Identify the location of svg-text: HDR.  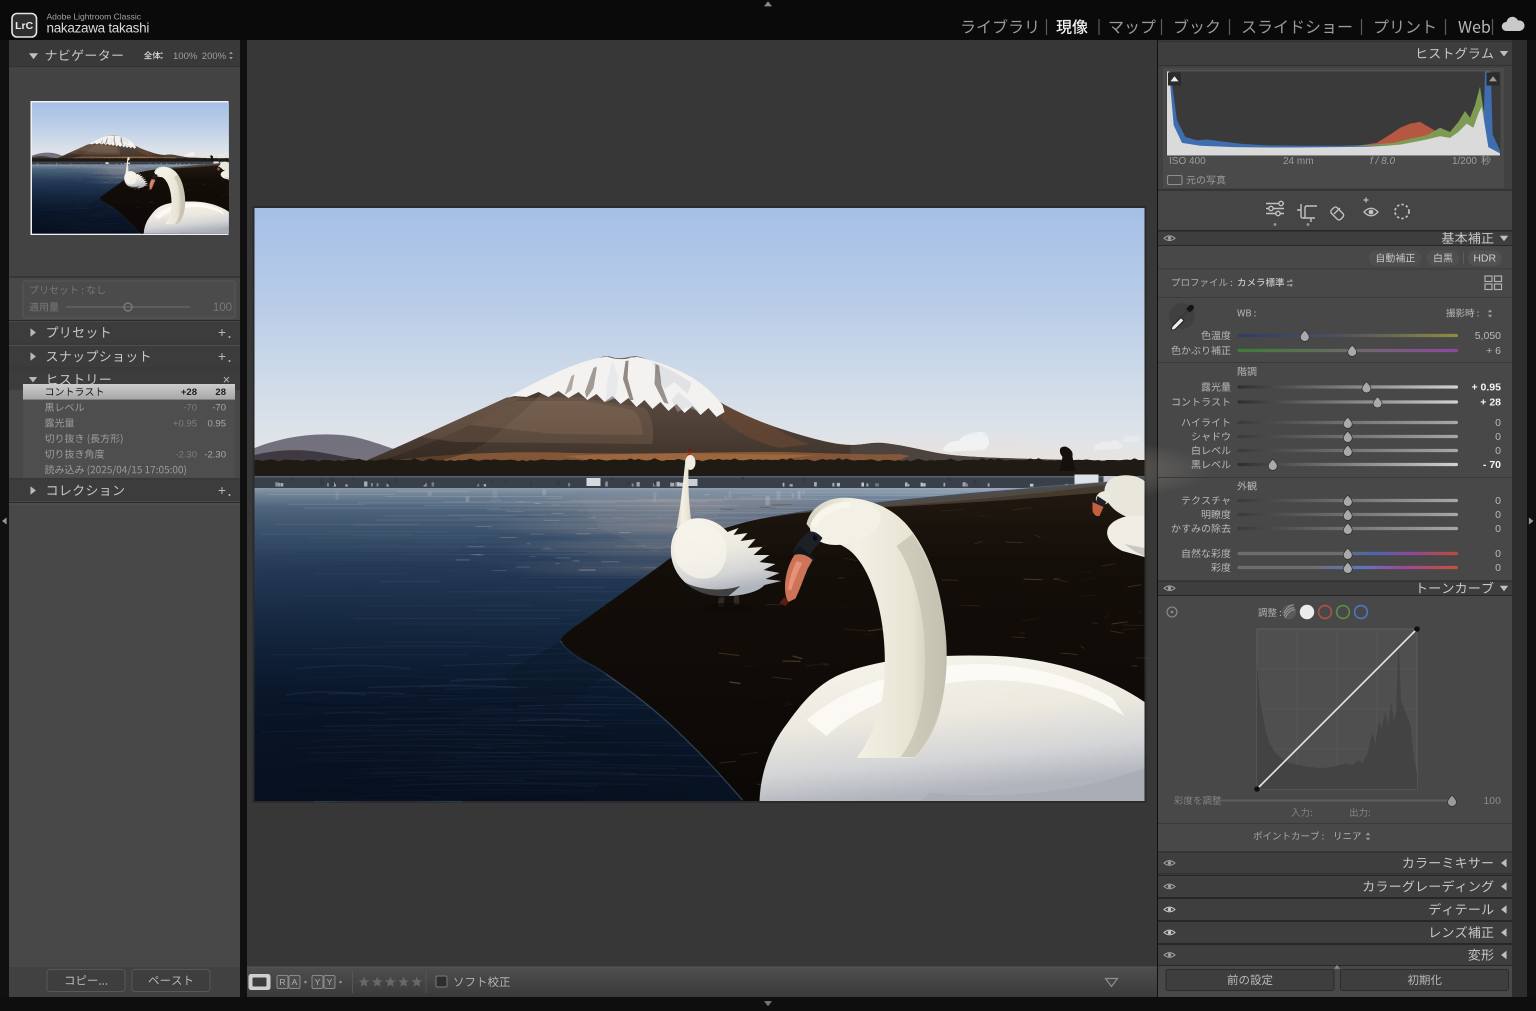
(1484, 259).